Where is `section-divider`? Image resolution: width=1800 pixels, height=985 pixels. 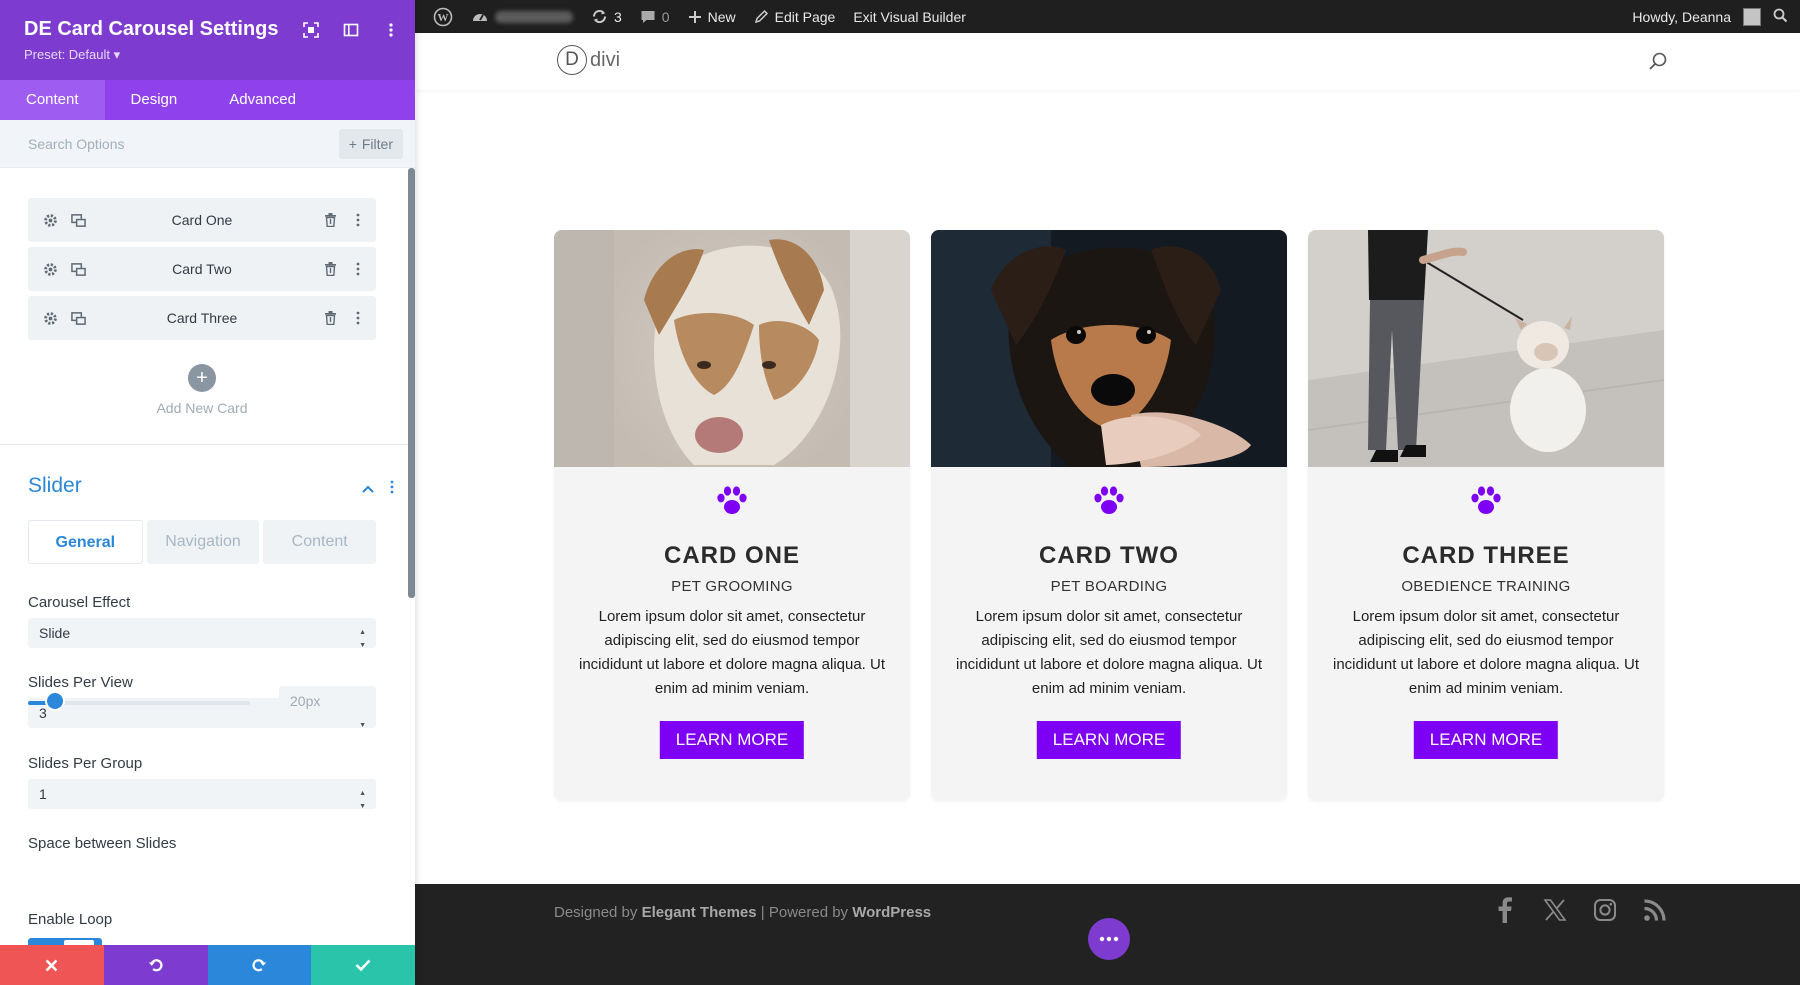
section-divider is located at coordinates (204, 444).